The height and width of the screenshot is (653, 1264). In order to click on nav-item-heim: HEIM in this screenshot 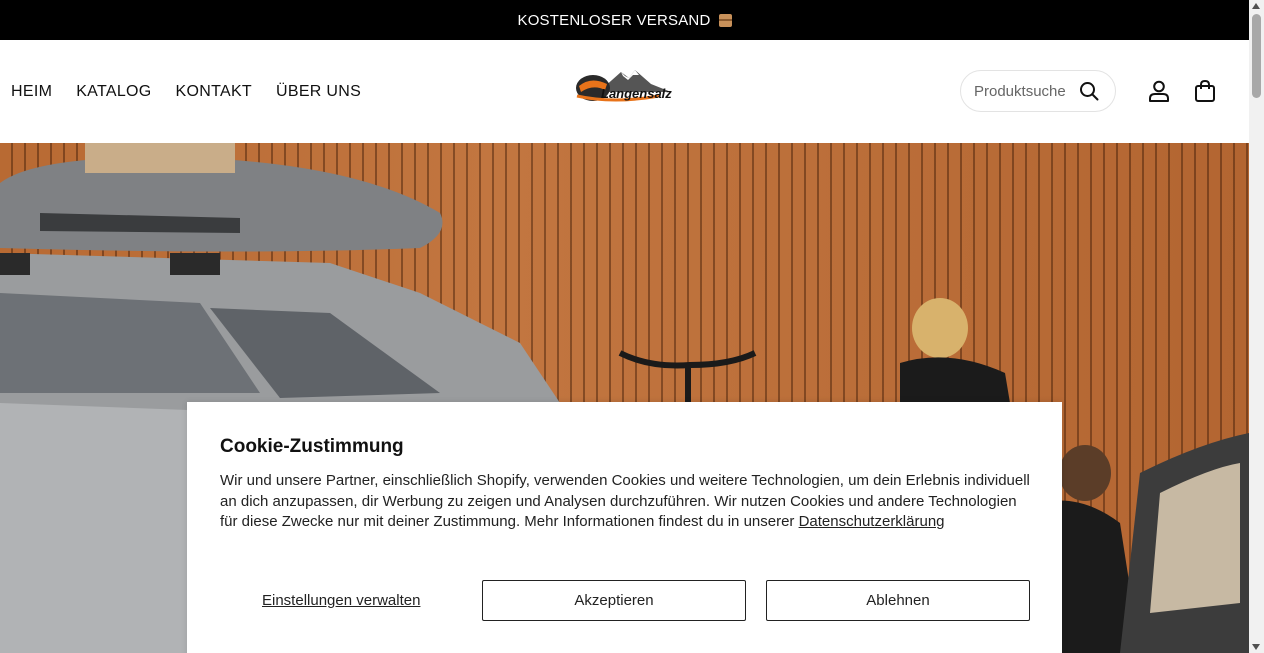, I will do `click(31, 92)`.